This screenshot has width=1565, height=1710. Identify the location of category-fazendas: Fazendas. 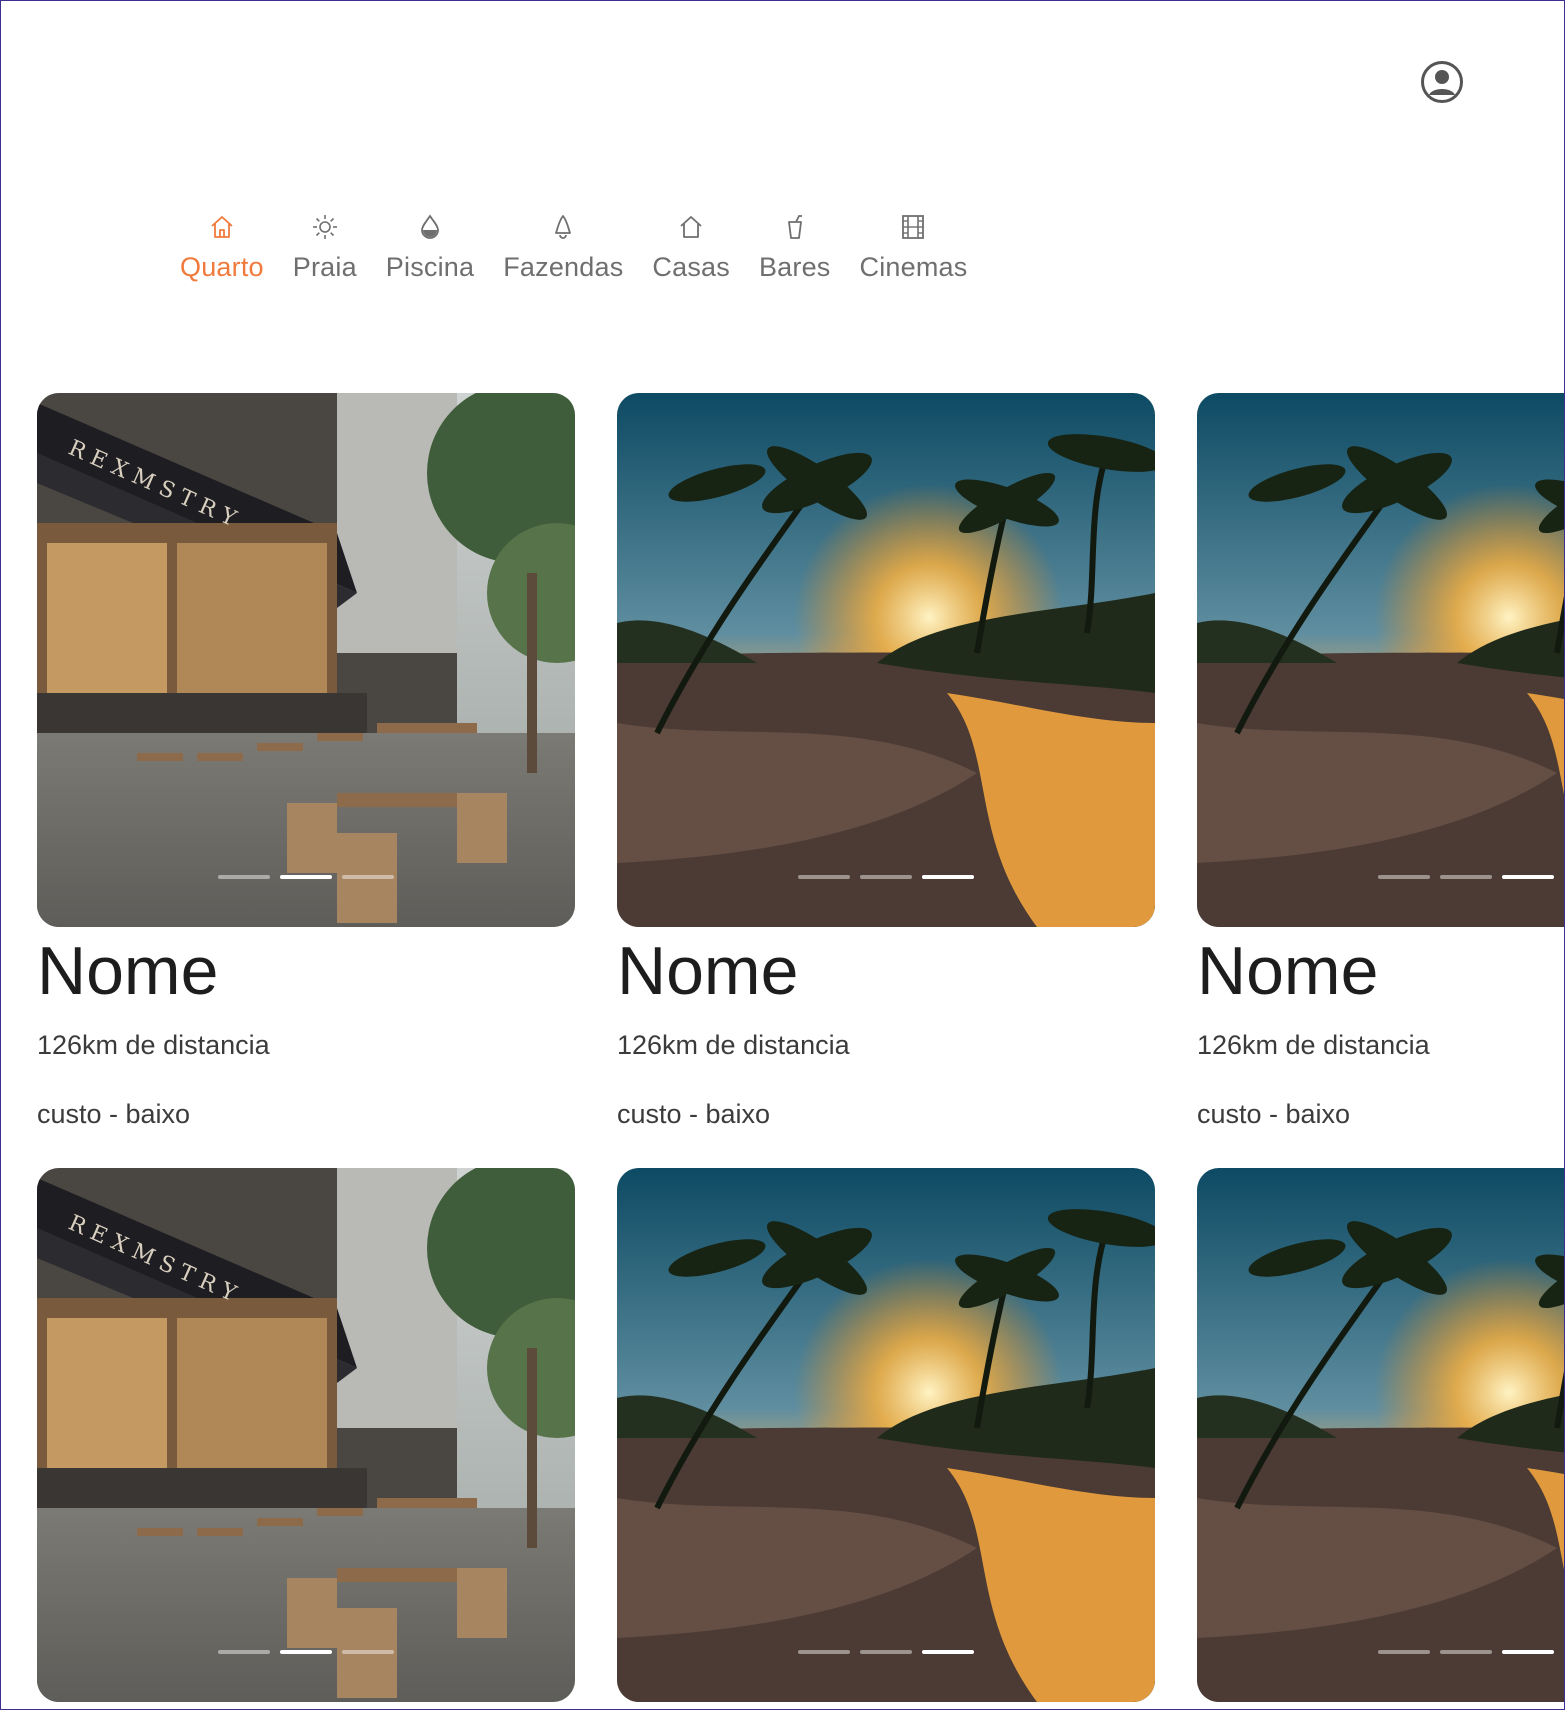
(563, 247).